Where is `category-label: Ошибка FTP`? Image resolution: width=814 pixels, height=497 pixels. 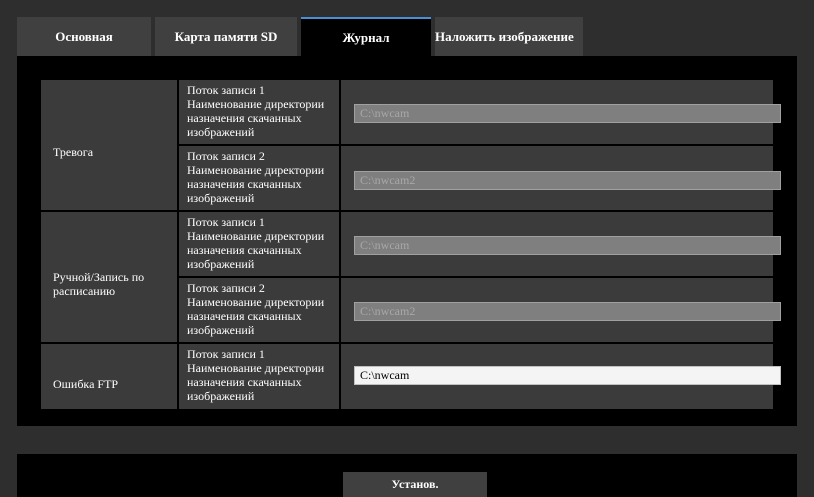
category-label: Ошибка FTP is located at coordinates (86, 383).